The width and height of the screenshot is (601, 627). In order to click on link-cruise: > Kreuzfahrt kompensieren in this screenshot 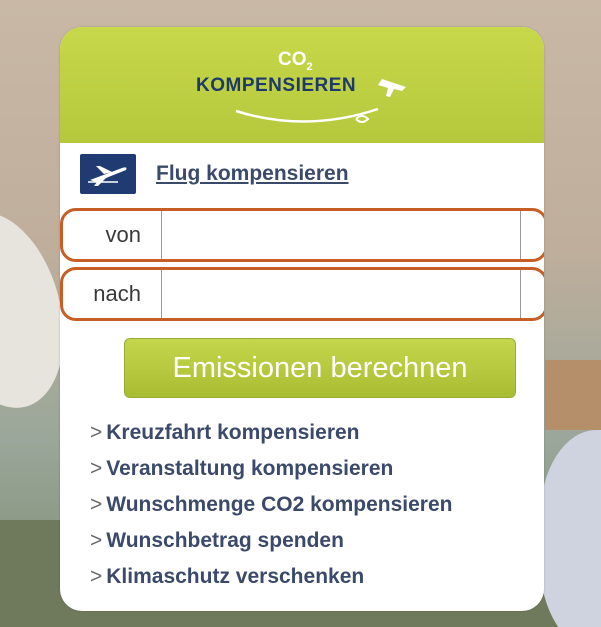, I will do `click(271, 433)`.